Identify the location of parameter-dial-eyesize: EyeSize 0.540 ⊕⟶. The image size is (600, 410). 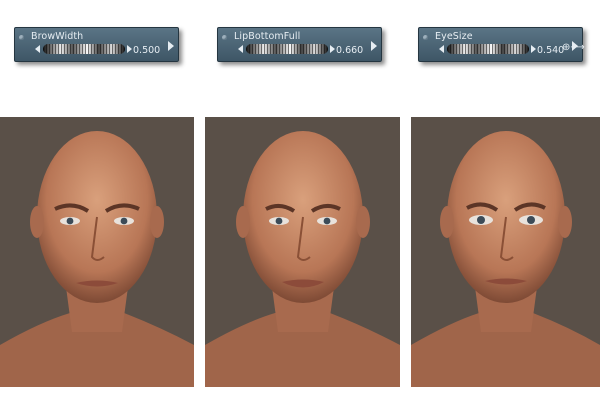
(501, 44).